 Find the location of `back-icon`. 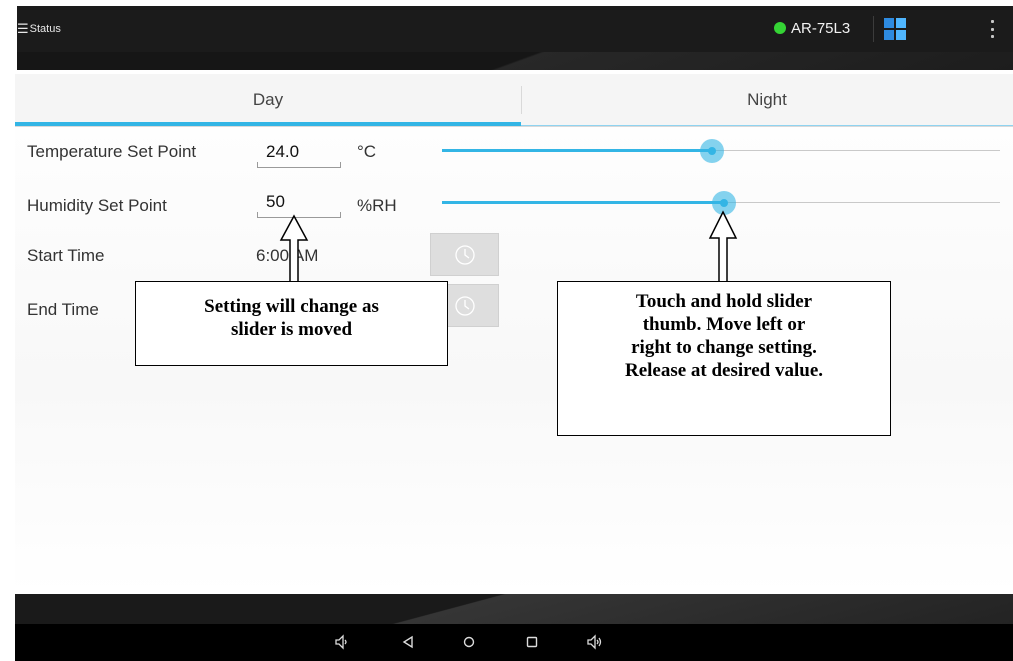

back-icon is located at coordinates (408, 642).